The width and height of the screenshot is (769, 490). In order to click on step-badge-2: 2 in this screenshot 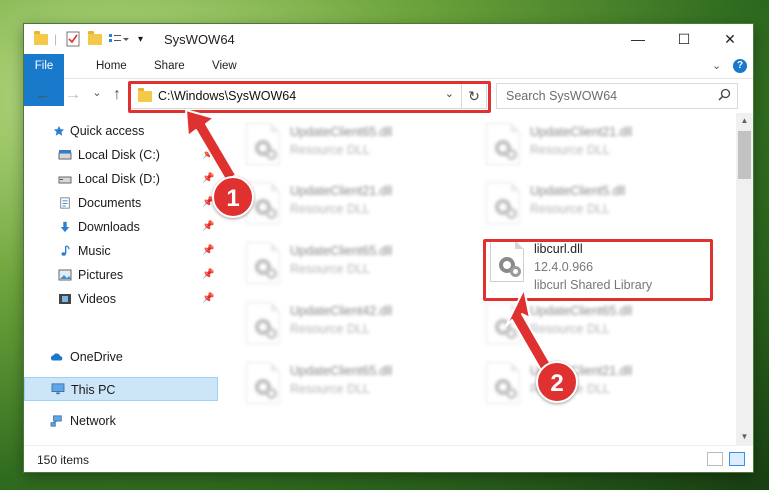, I will do `click(557, 382)`.